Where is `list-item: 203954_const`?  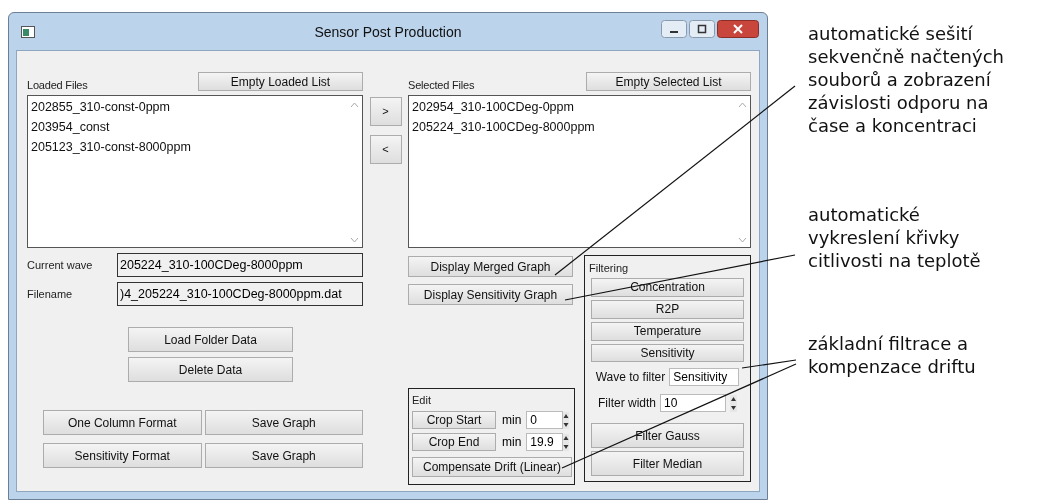 list-item: 203954_const is located at coordinates (187, 127).